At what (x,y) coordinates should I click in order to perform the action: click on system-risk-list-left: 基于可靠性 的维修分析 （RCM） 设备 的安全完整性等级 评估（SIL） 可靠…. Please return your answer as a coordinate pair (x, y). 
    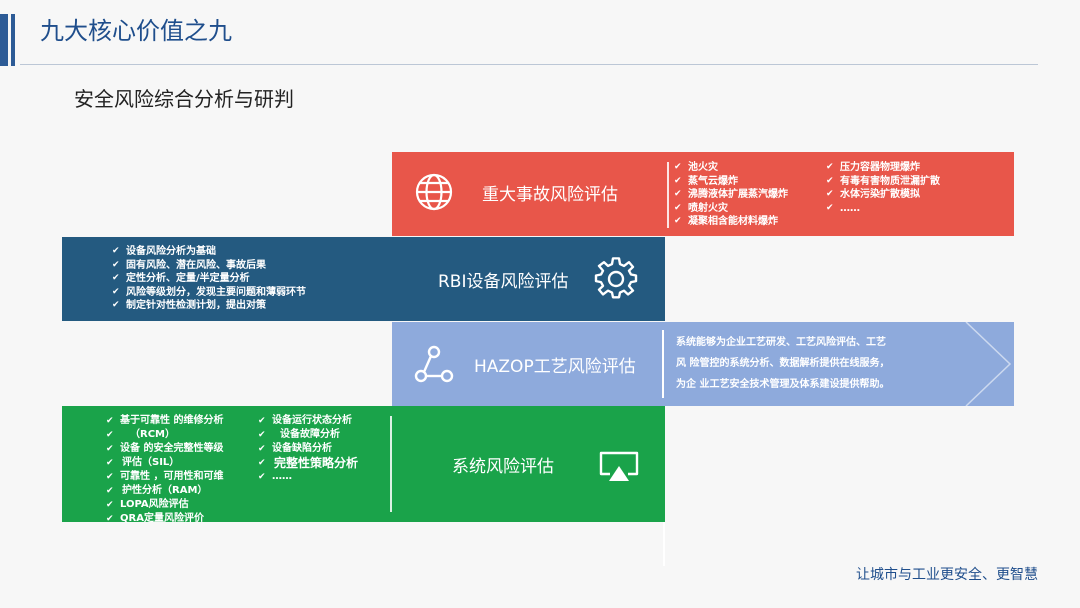
    Looking at the image, I should click on (164, 470).